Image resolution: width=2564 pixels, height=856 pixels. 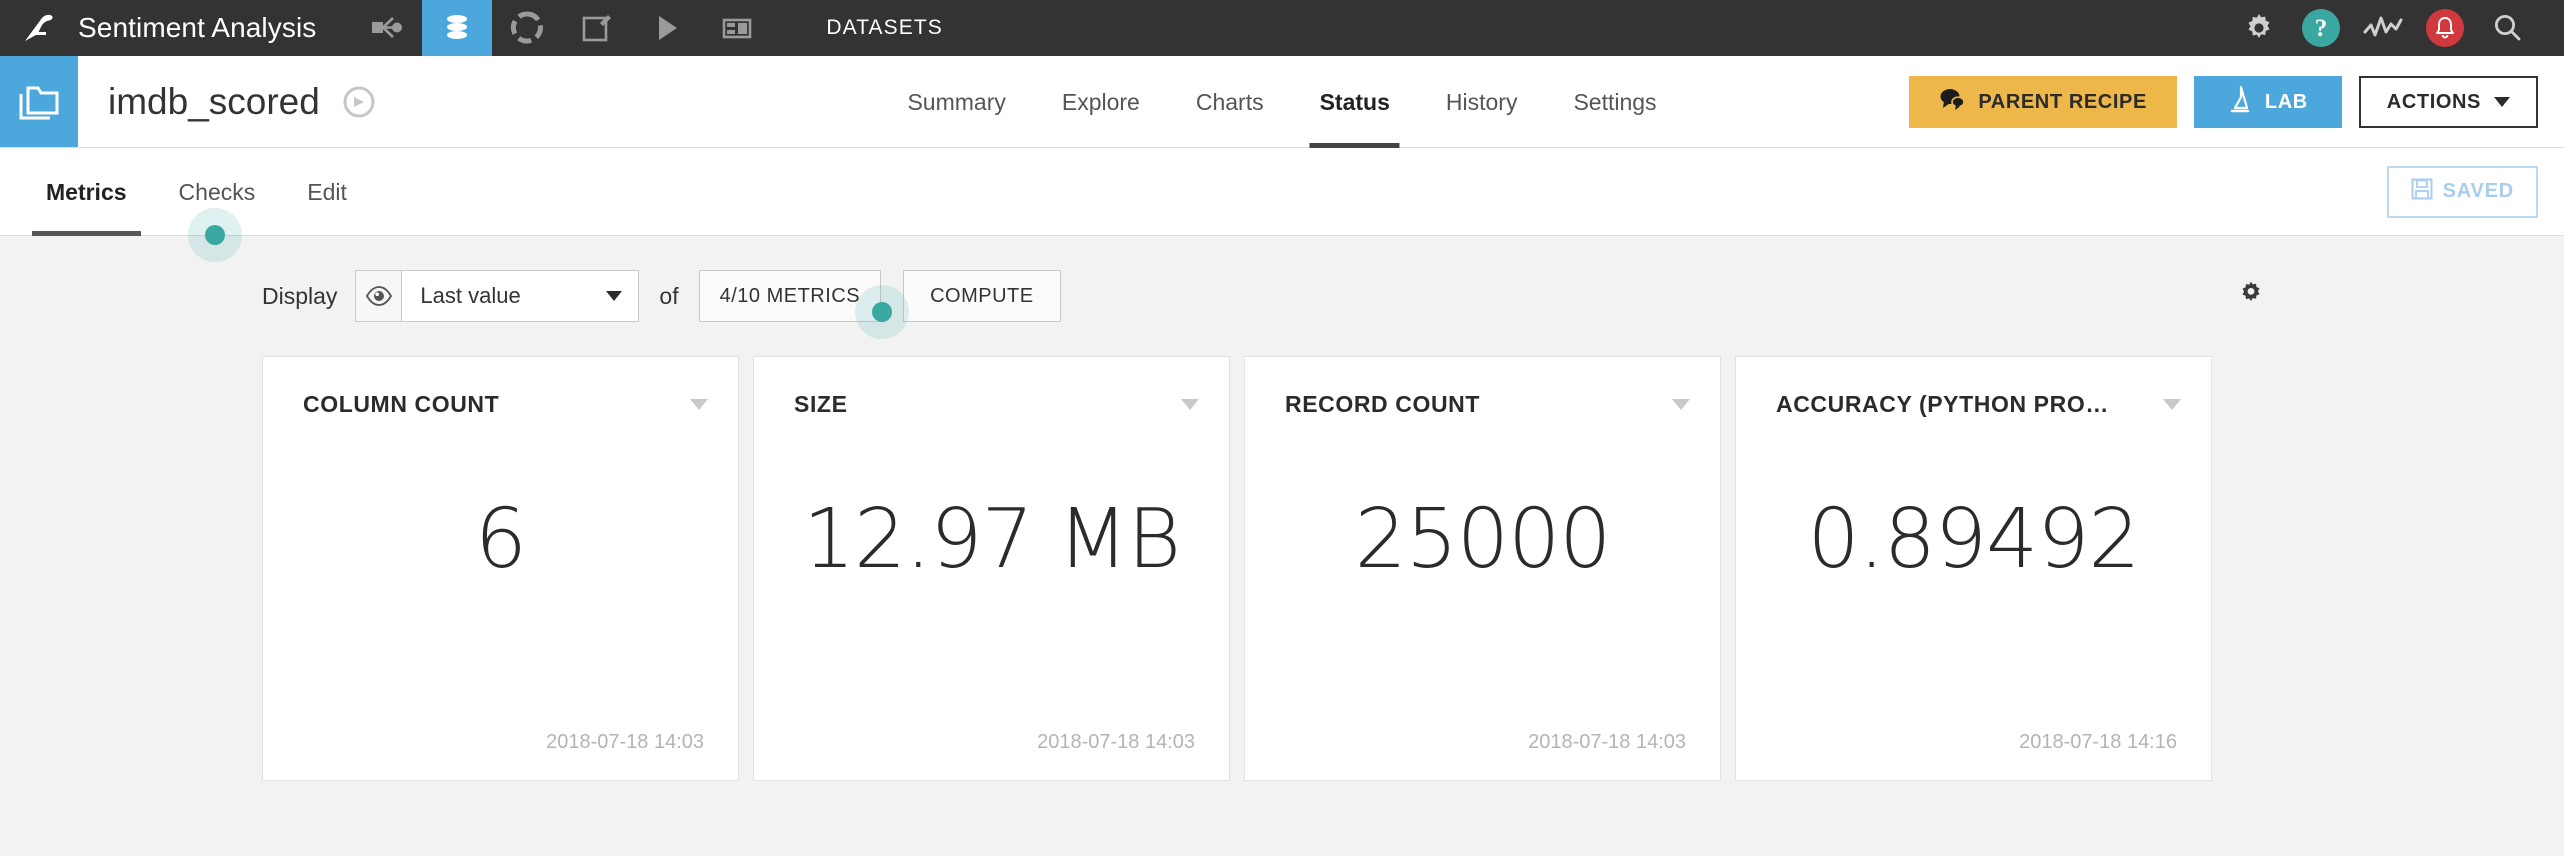 I want to click on module-nav-icons, so click(x=562, y=28).